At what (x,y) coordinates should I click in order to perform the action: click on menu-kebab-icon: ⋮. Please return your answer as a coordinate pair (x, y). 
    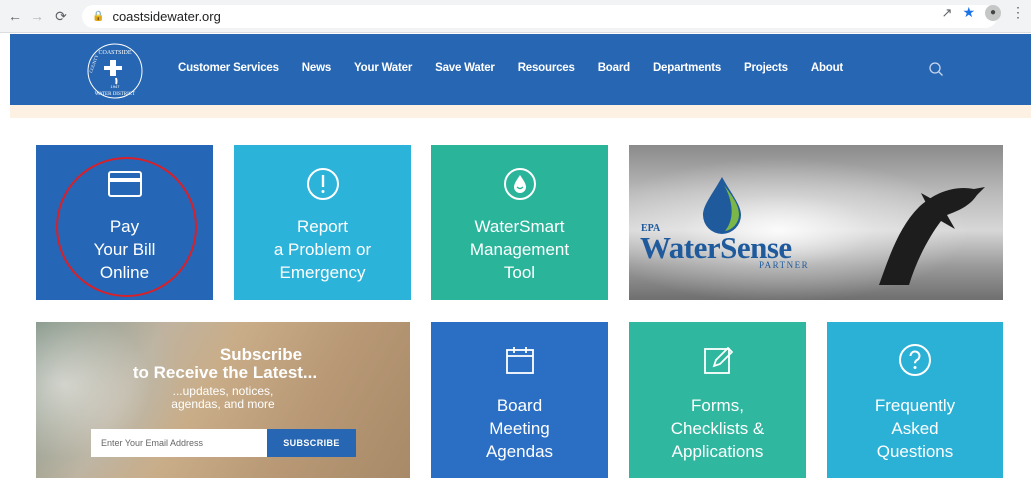
    Looking at the image, I should click on (1018, 12).